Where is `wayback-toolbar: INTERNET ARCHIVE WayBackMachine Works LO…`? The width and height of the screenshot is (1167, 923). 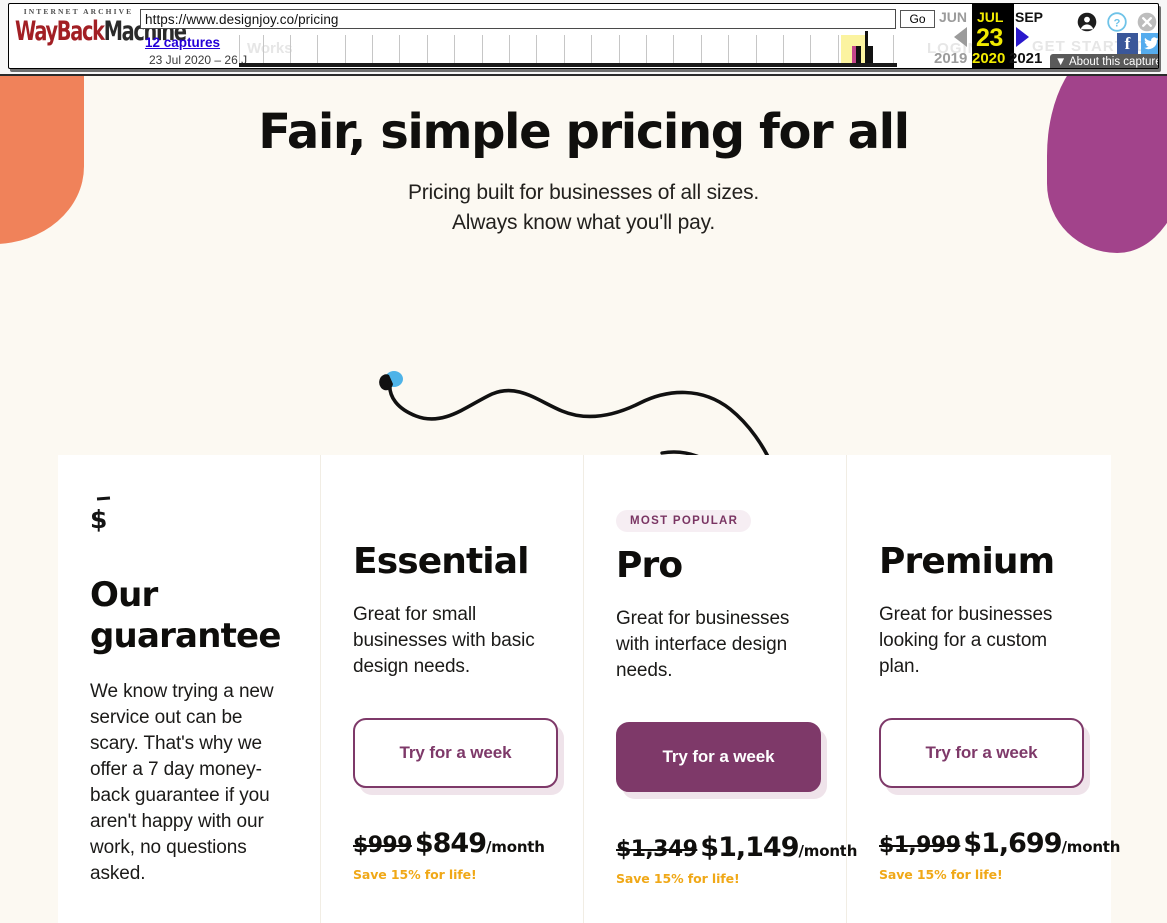
wayback-toolbar: INTERNET ARCHIVE WayBackMachine Works LO… is located at coordinates (583, 38).